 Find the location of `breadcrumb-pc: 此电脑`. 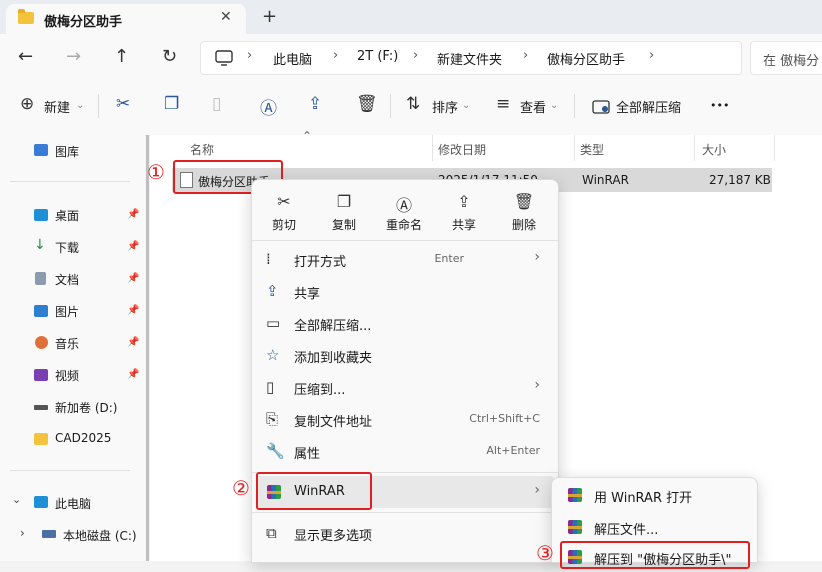

breadcrumb-pc: 此电脑 is located at coordinates (292, 58).